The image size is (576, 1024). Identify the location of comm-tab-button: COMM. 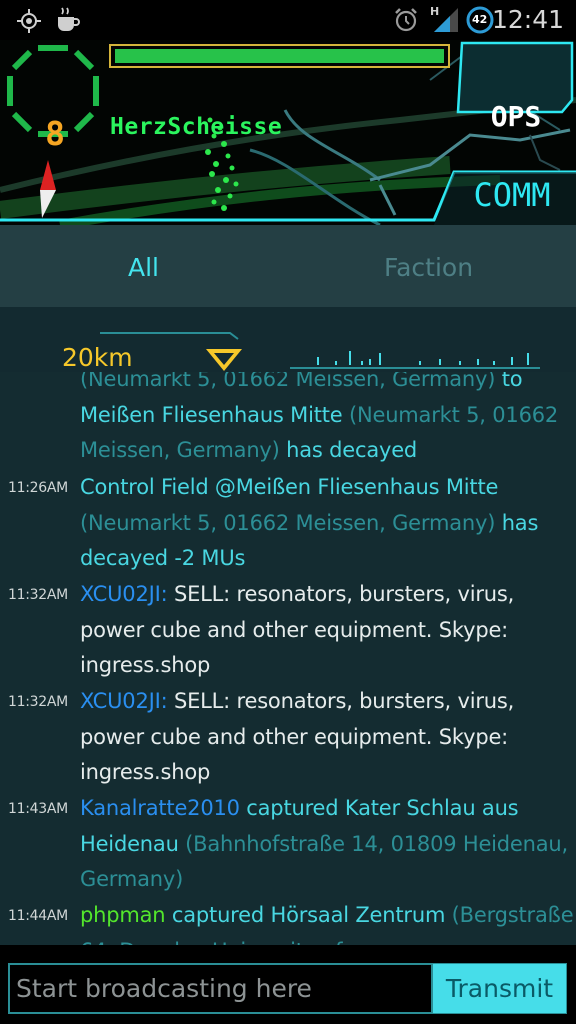
(512, 195).